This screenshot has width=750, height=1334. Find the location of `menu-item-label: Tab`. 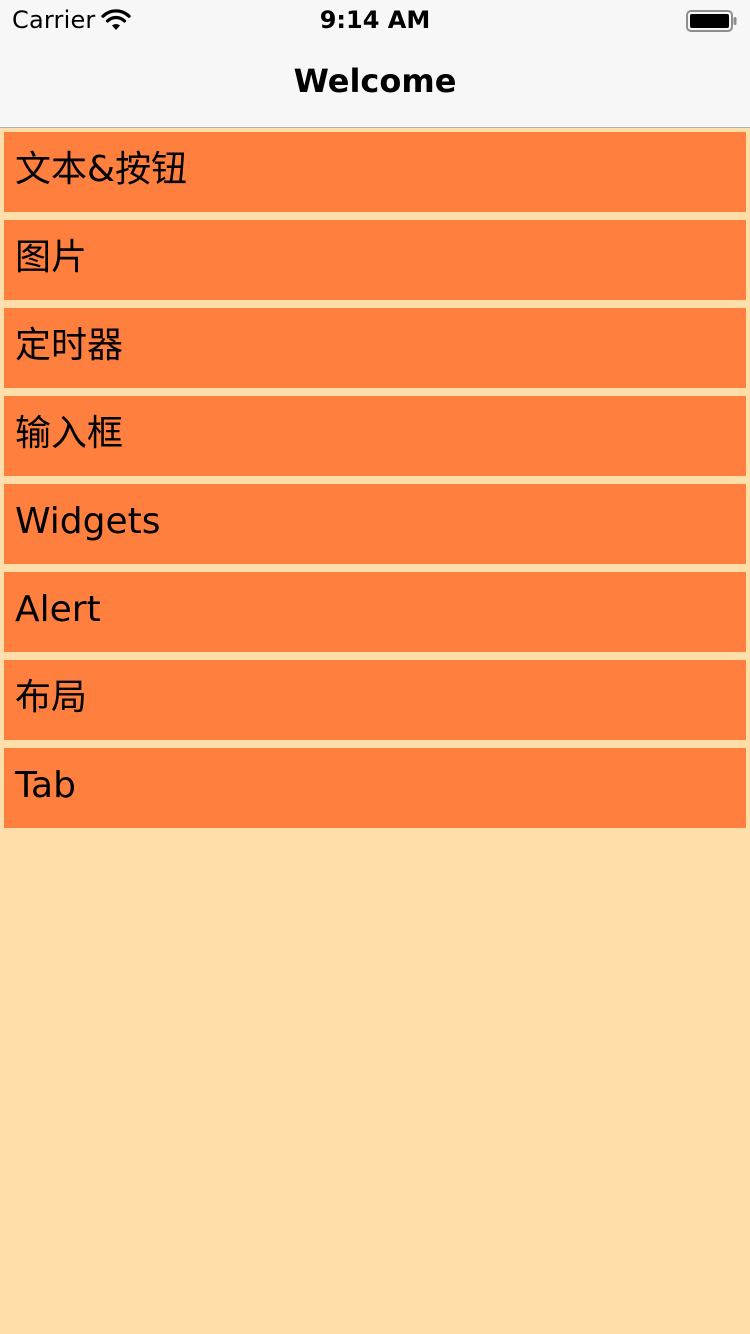

menu-item-label: Tab is located at coordinates (45, 785).